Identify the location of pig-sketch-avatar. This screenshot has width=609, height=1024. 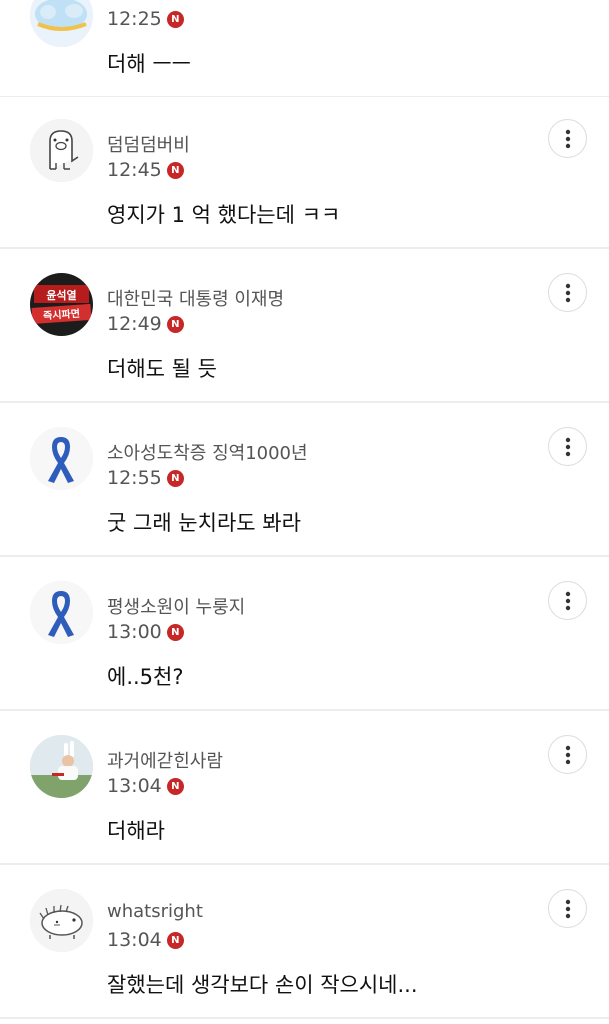
(61, 150).